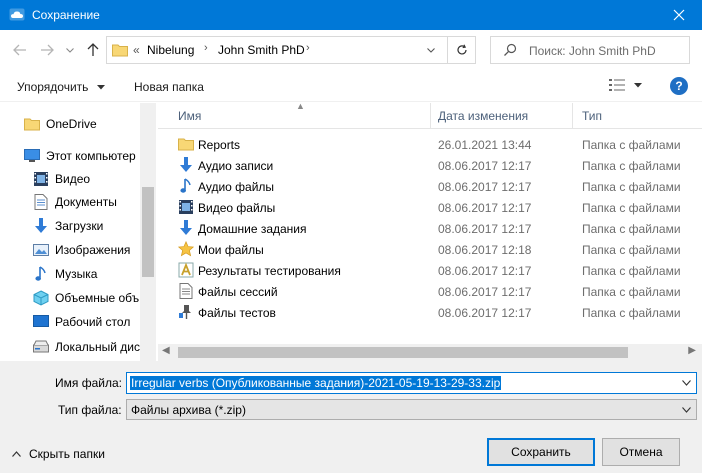 This screenshot has height=473, width=702. What do you see at coordinates (94, 179) in the screenshot?
I see `sidebar-item-video: Видео` at bounding box center [94, 179].